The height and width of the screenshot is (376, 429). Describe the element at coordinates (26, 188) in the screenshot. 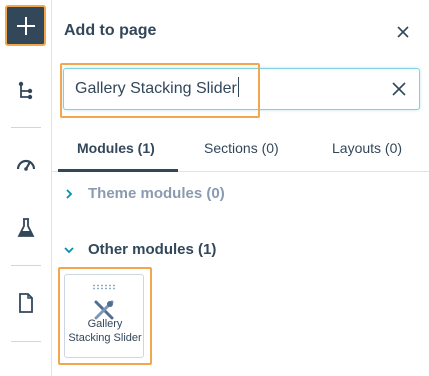

I see `left-rail` at that location.